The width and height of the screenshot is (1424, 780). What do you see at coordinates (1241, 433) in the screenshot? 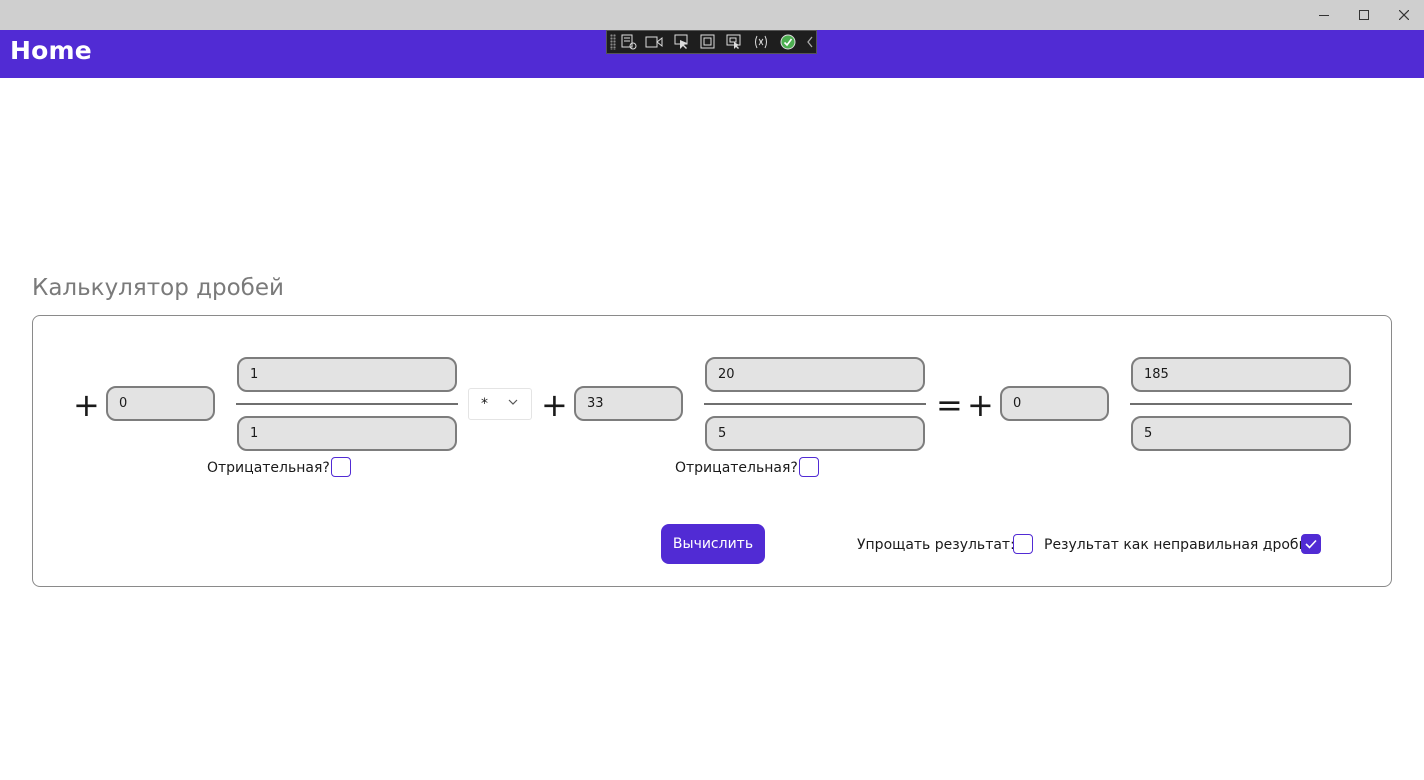
I see `result-denominator-input: 5` at bounding box center [1241, 433].